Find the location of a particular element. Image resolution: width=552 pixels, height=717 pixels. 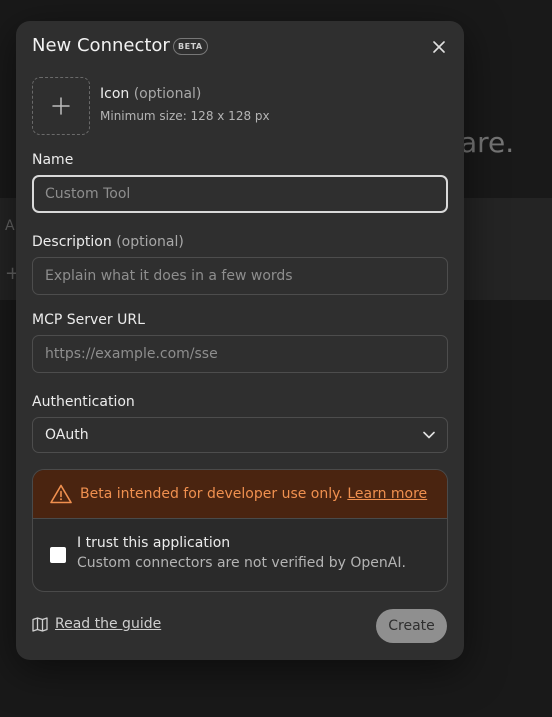

chevron-down-icon is located at coordinates (429, 435).